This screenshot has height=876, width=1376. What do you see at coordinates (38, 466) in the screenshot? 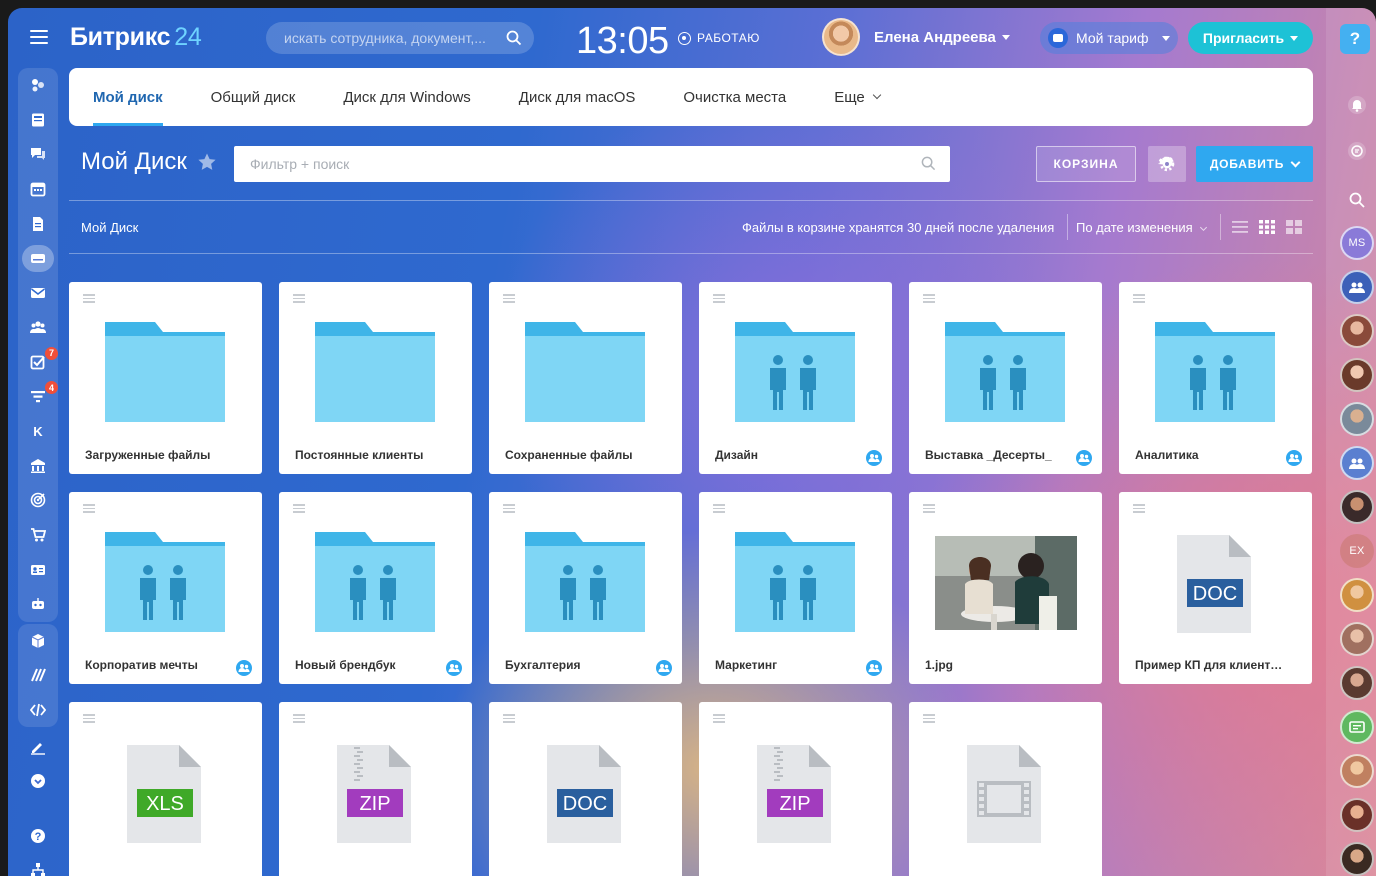
I see `sidebar-item-company` at bounding box center [38, 466].